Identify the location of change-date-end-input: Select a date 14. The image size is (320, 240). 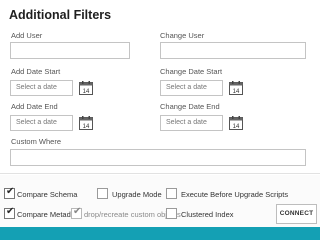
(201, 123).